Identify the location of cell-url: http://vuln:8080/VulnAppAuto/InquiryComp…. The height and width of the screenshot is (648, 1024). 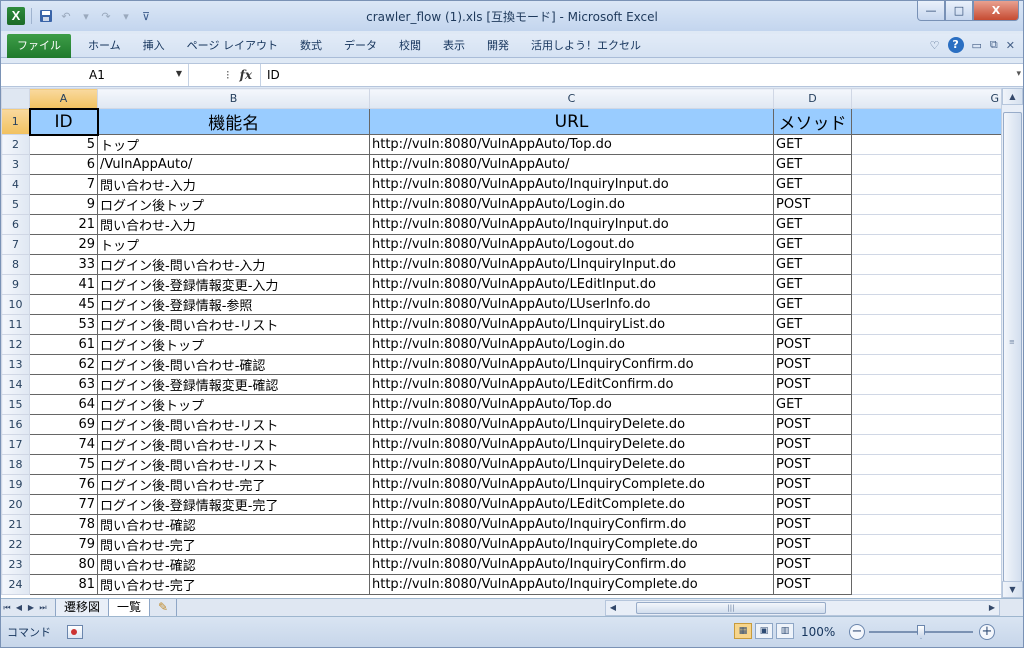
(571, 584).